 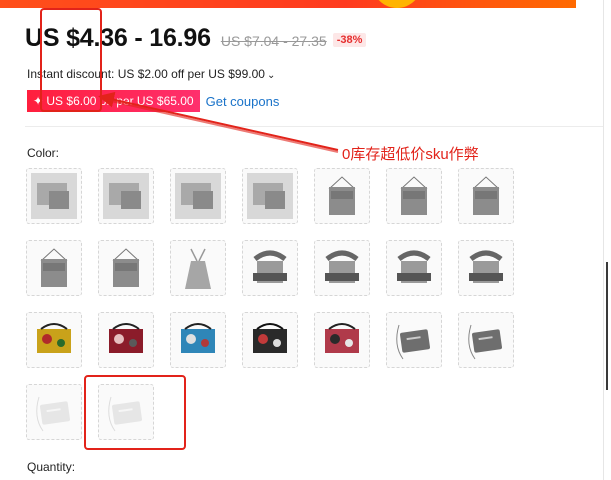 I want to click on chevron-down-icon: ⌄, so click(x=271, y=75).